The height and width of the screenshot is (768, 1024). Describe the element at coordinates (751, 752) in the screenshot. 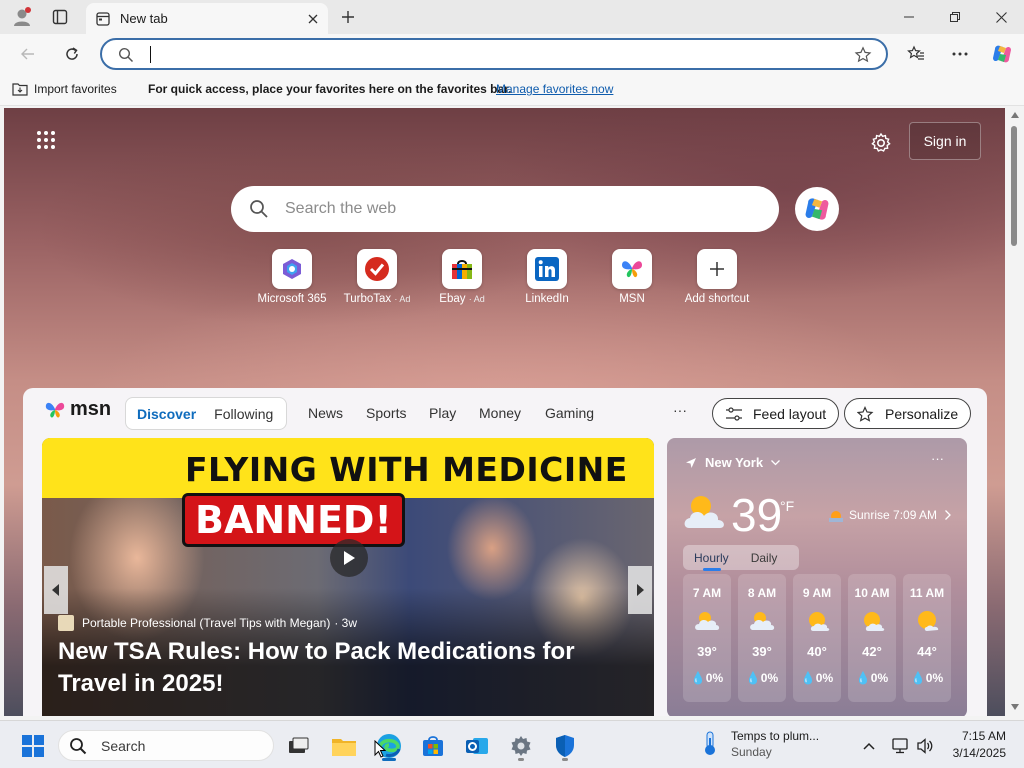

I see `news-subtitle: Sunday` at that location.